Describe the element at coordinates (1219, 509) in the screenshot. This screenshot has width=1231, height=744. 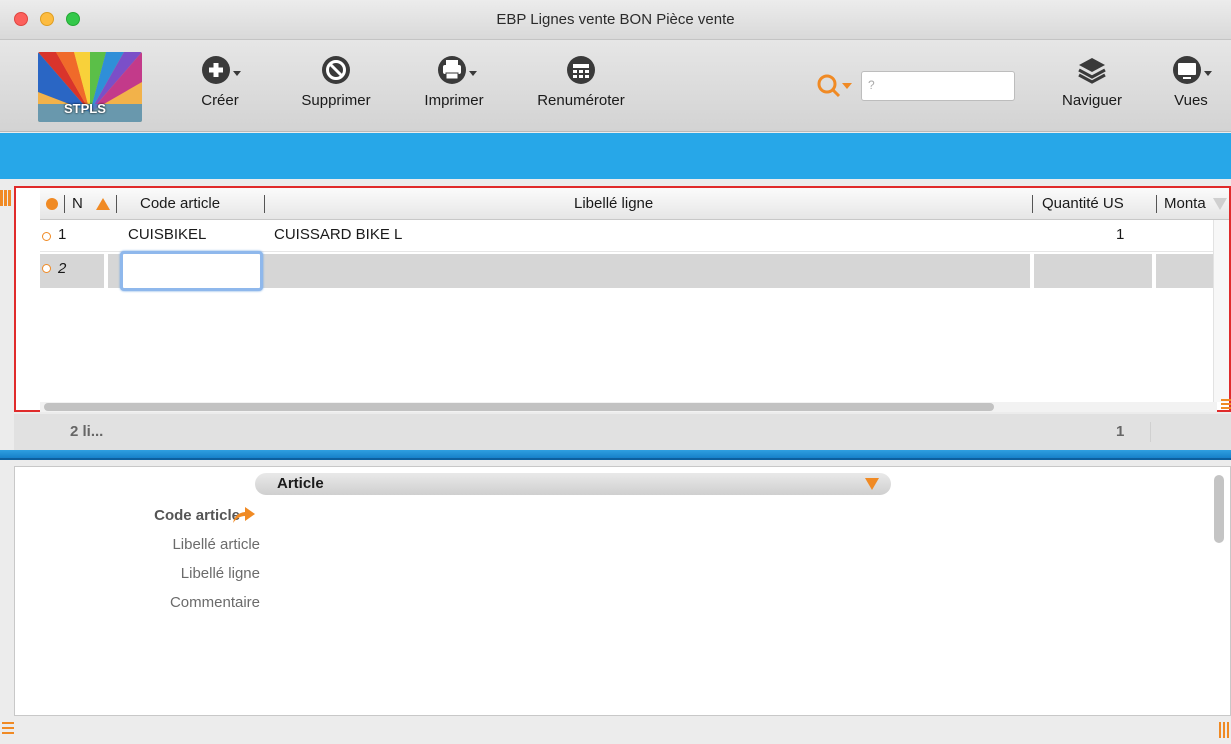
I see `detail-scrollbar-thumb` at that location.